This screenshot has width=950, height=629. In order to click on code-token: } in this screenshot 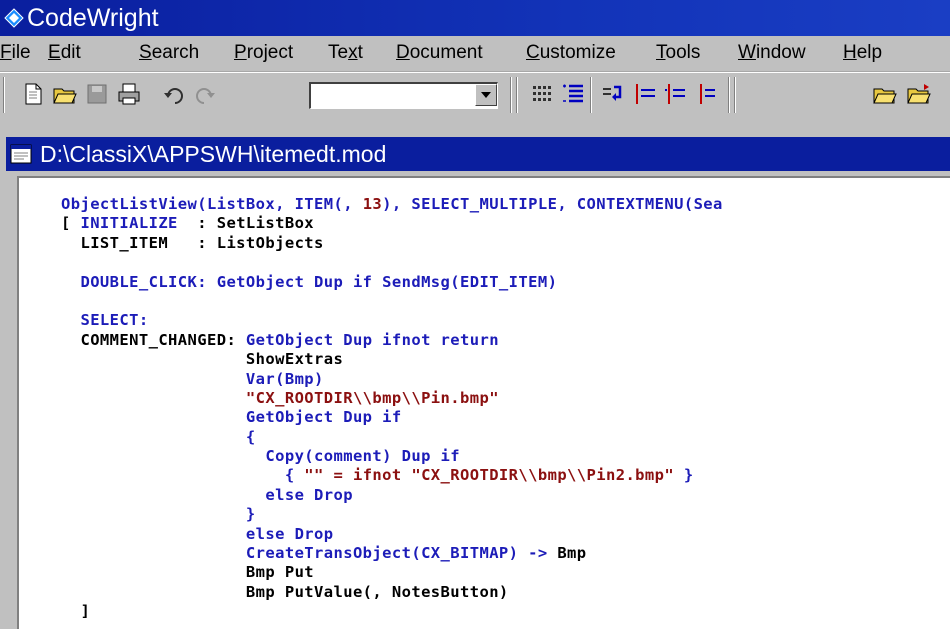, I will do `click(158, 514)`.